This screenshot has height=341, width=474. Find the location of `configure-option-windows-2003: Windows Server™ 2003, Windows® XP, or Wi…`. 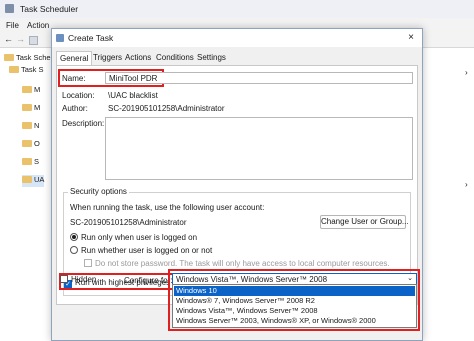

configure-option-windows-2003: Windows Server™ 2003, Windows® XP, or Wi… is located at coordinates (294, 321).